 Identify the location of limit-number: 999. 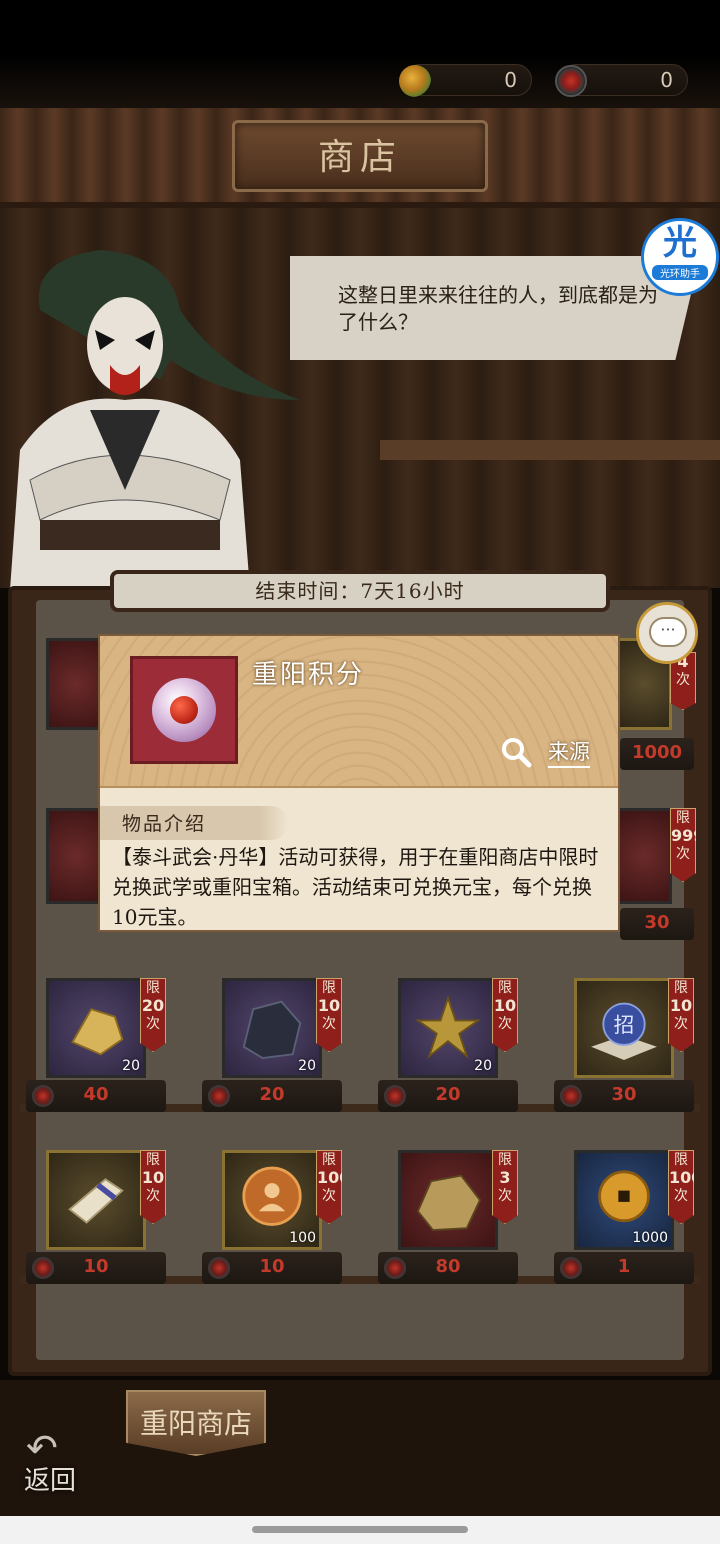
(688, 835).